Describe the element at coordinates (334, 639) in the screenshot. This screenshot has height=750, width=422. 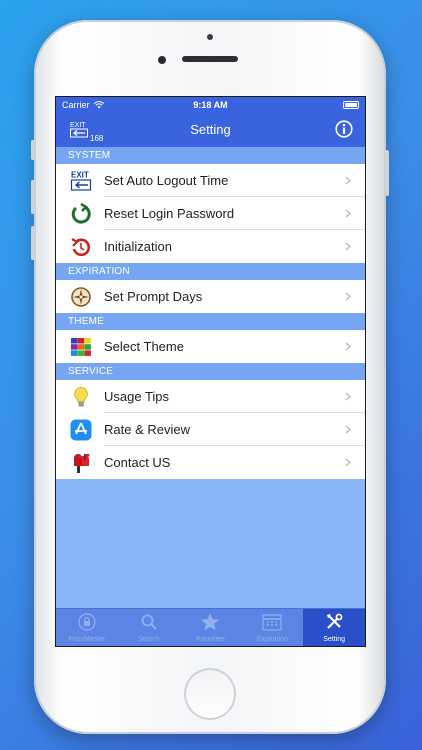
I see `tab-label: Setting` at that location.